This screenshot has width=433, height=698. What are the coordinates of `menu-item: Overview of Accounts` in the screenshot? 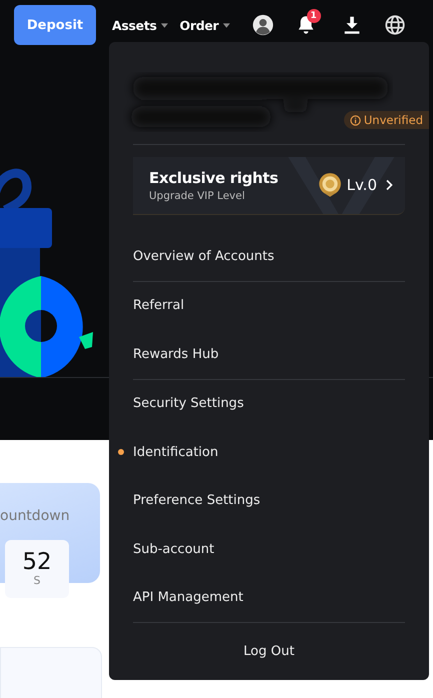 It's located at (269, 247).